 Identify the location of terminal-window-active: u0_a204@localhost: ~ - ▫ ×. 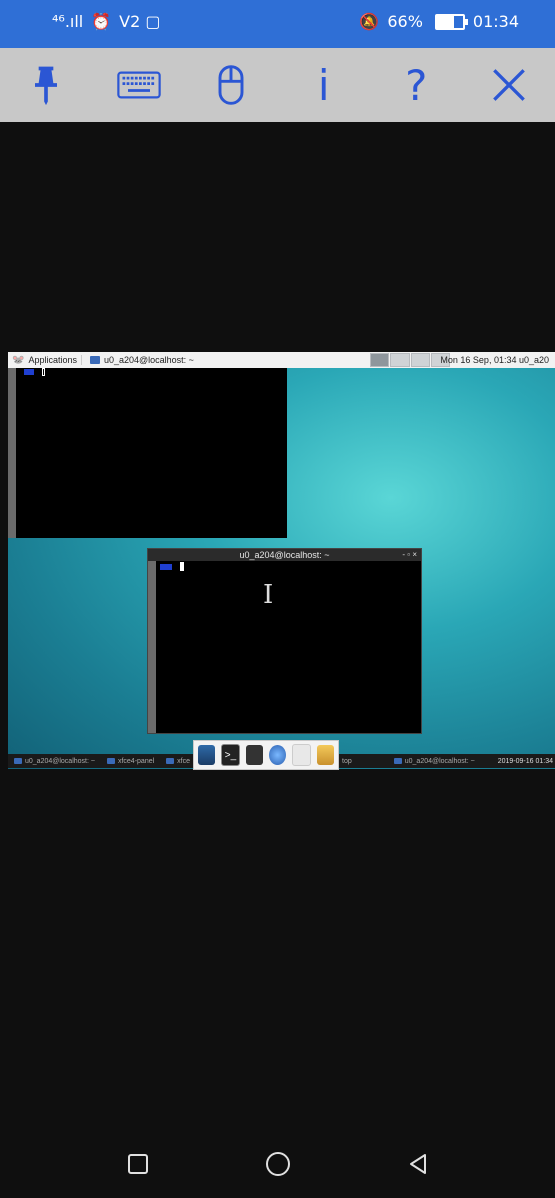
(284, 641).